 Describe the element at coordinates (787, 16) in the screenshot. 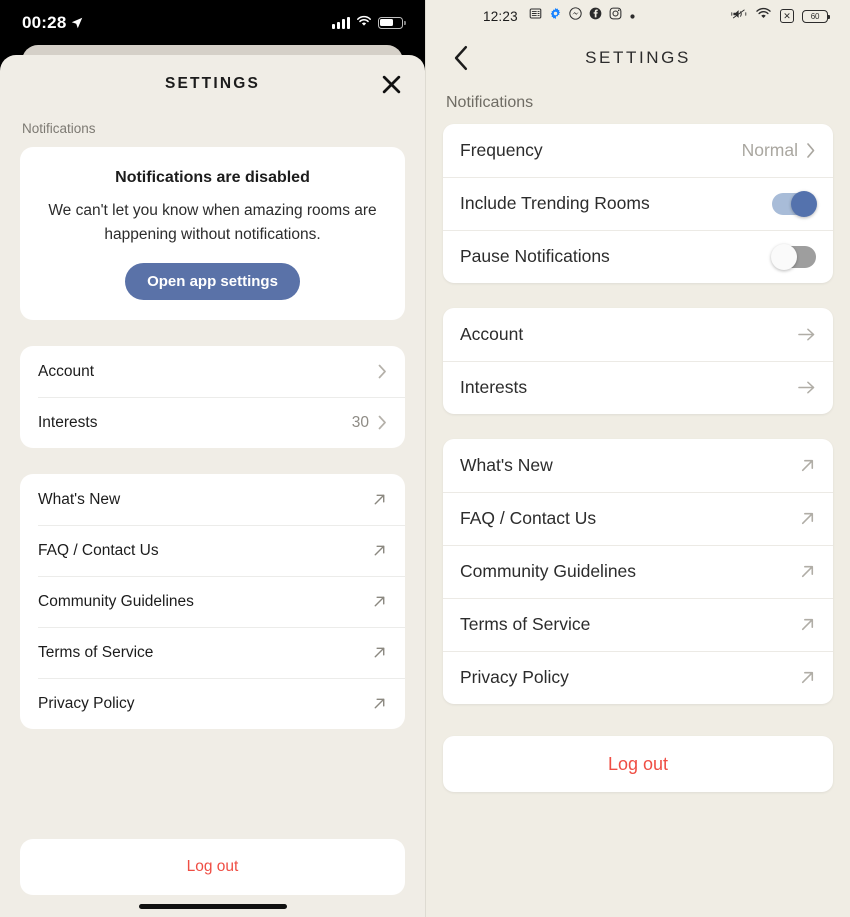

I see `no-sim-icon: ✕` at that location.